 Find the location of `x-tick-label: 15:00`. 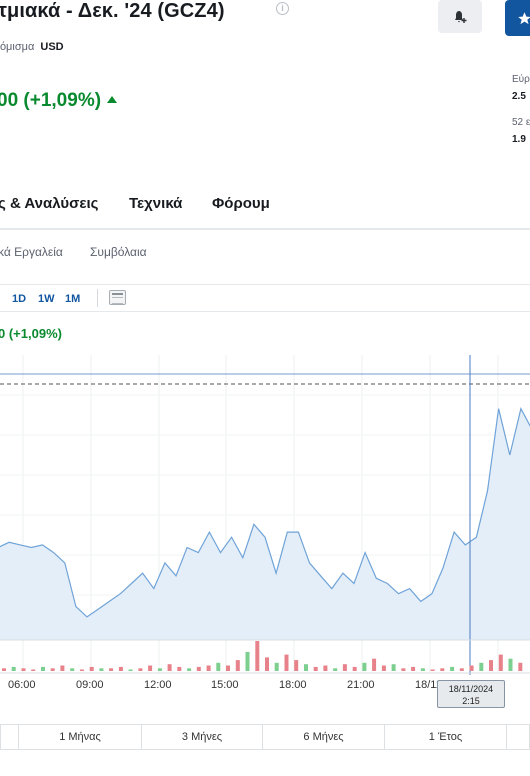

x-tick-label: 15:00 is located at coordinates (225, 685).